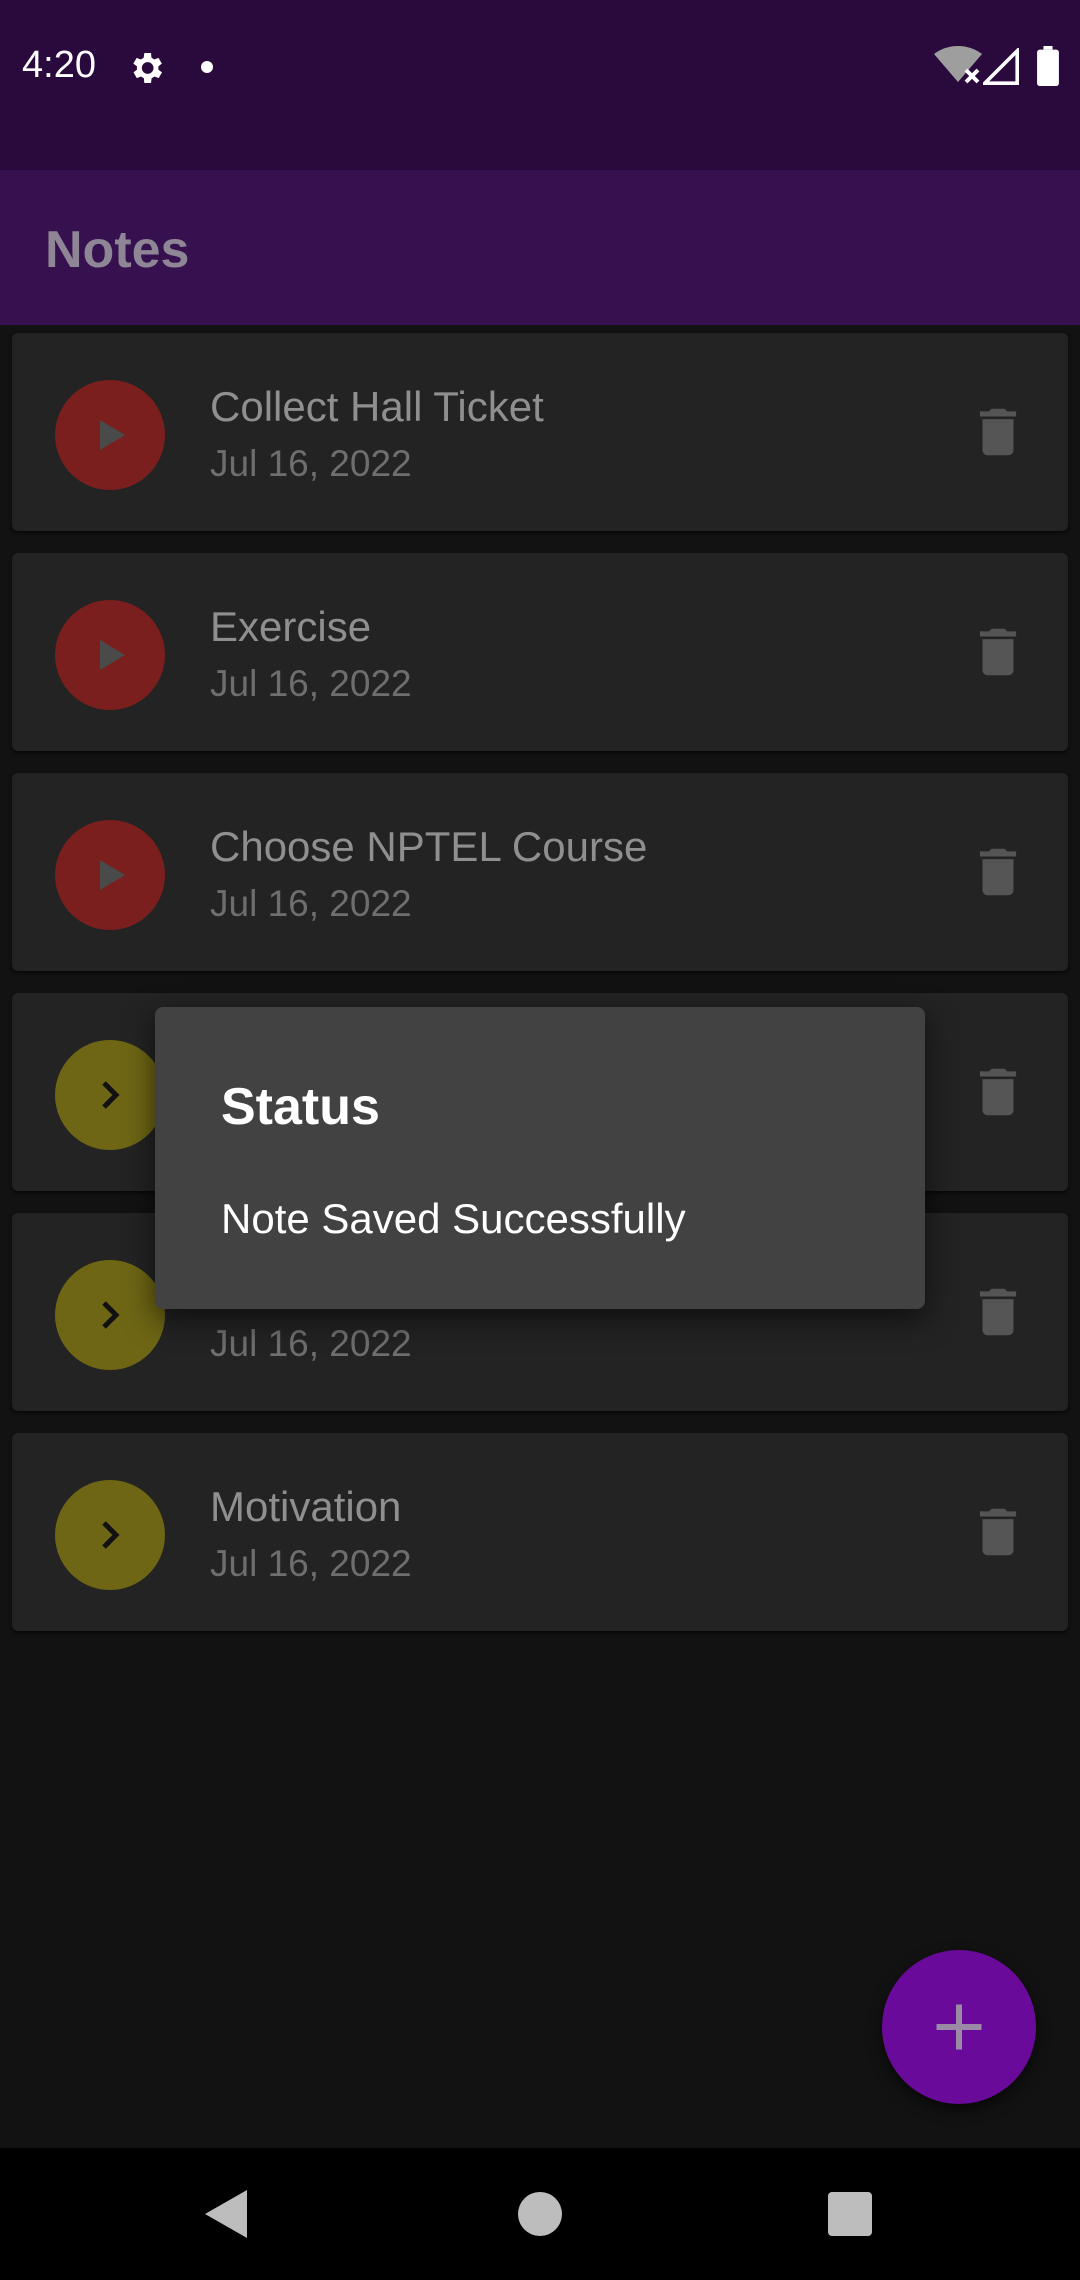  I want to click on recents-icon, so click(850, 2214).